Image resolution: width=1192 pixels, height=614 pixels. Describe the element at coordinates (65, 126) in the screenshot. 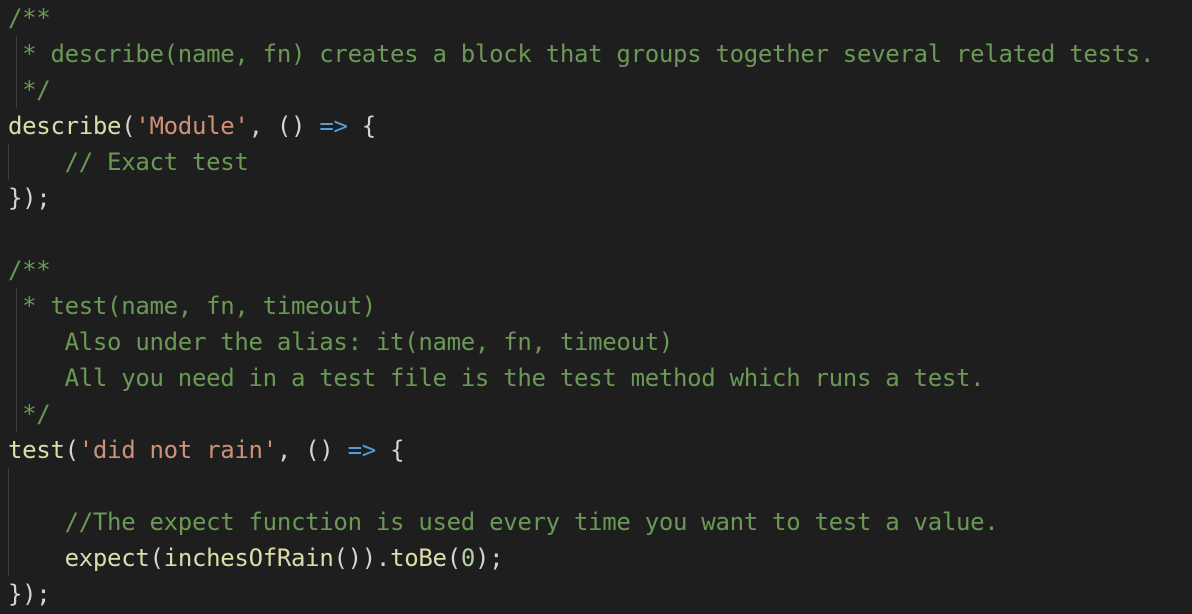

I see `function-name: describe` at that location.